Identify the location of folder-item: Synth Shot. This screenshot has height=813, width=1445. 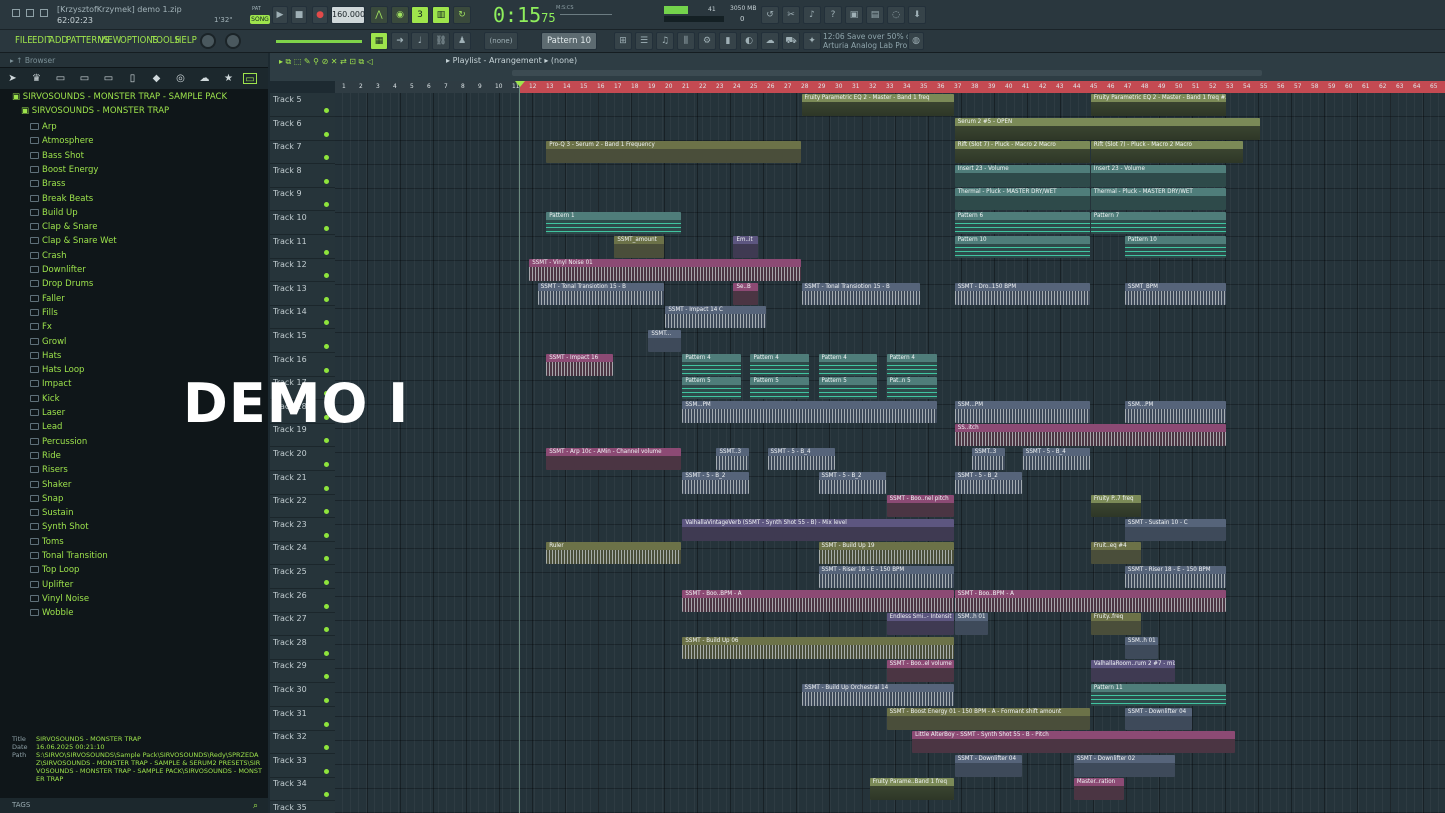
(65, 527).